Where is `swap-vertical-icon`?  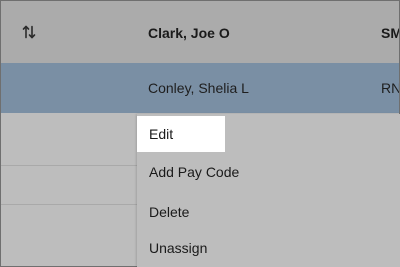
swap-vertical-icon is located at coordinates (29, 32).